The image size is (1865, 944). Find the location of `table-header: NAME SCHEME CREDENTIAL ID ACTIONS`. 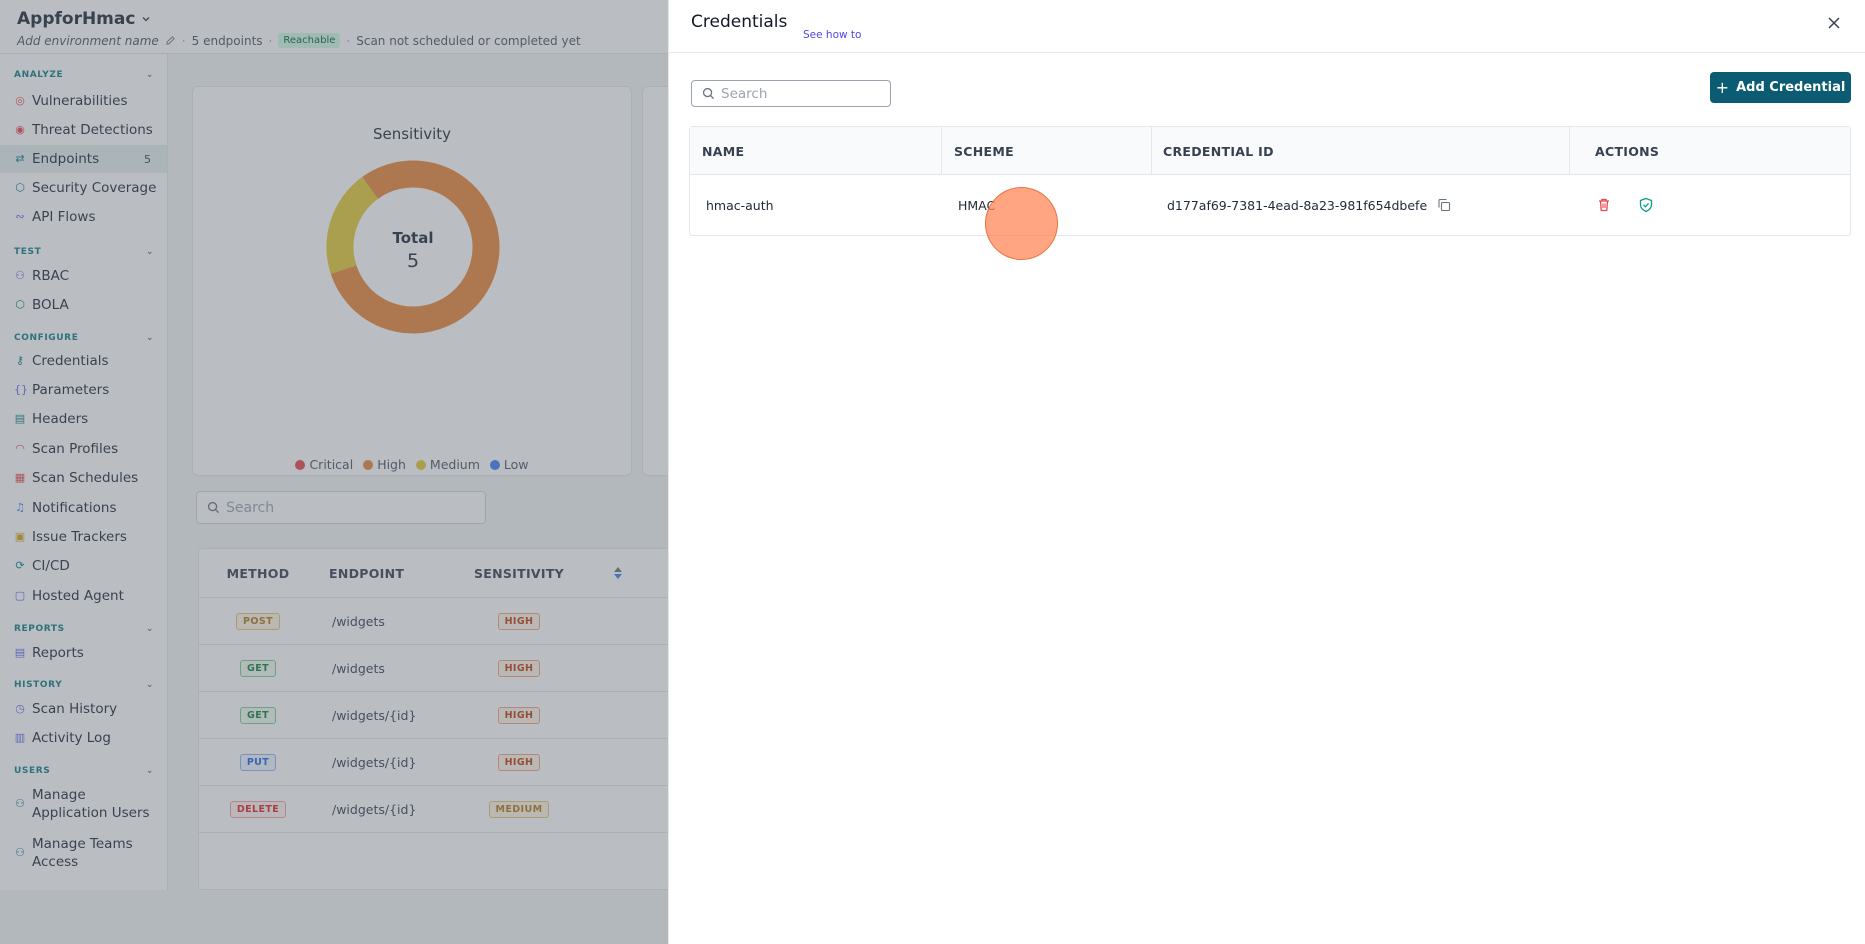

table-header: NAME SCHEME CREDENTIAL ID ACTIONS is located at coordinates (1270, 151).